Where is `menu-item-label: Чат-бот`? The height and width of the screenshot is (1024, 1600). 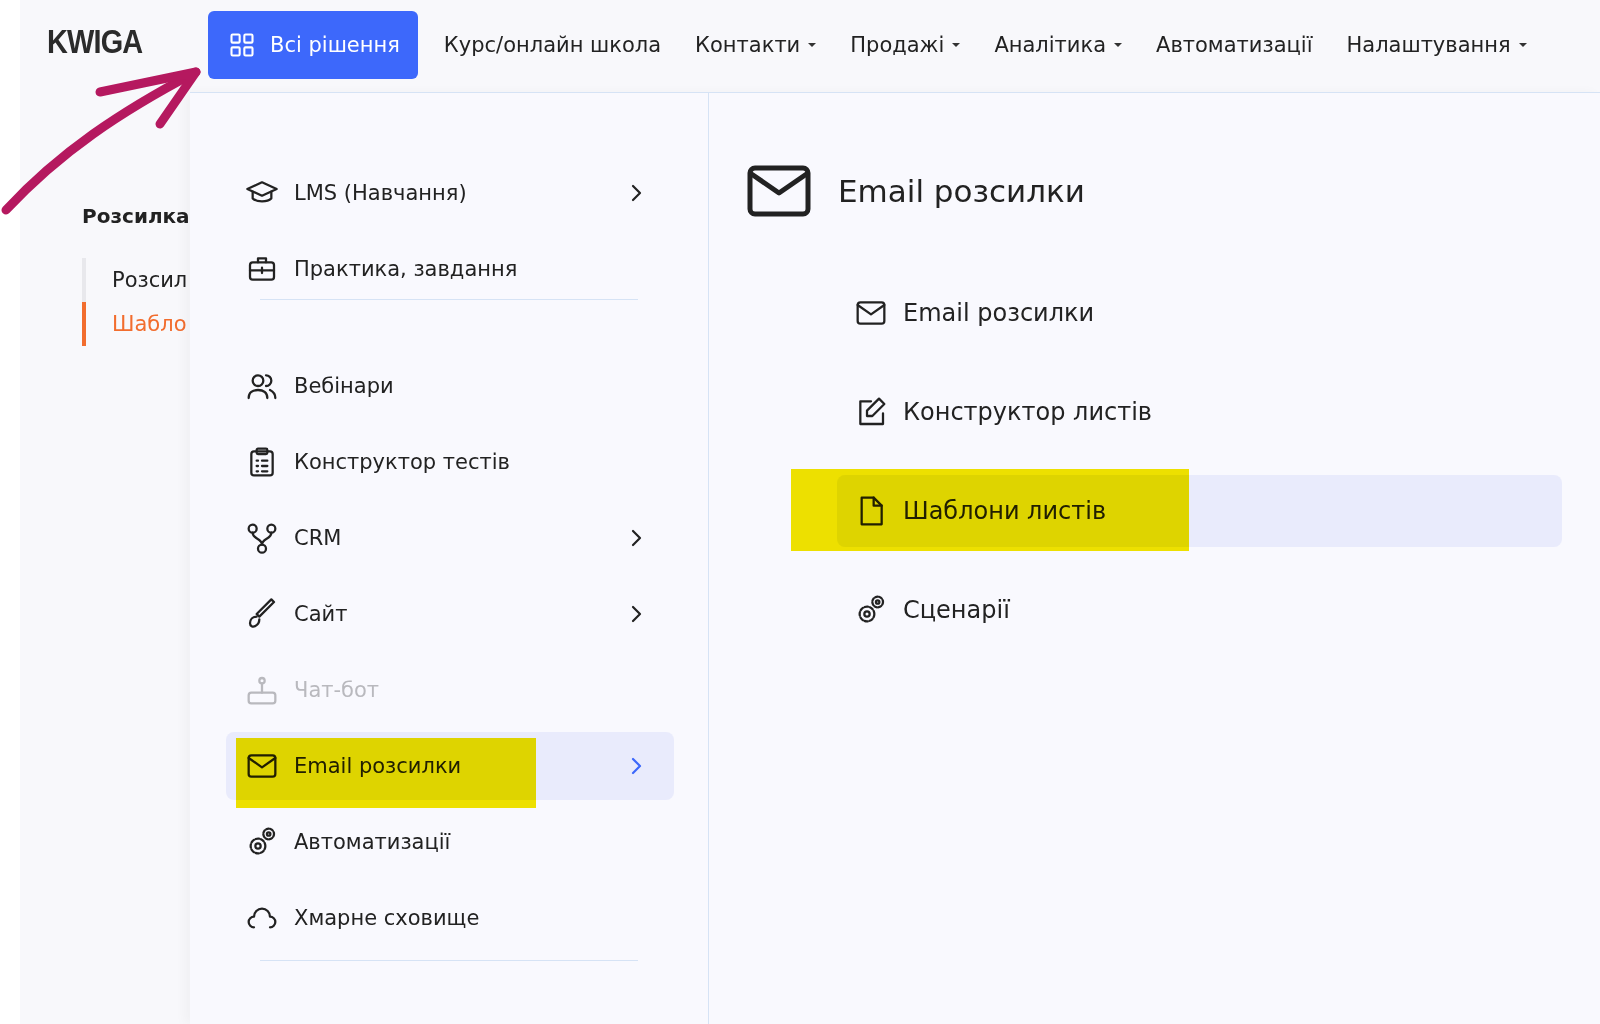
menu-item-label: Чат-бот is located at coordinates (337, 690).